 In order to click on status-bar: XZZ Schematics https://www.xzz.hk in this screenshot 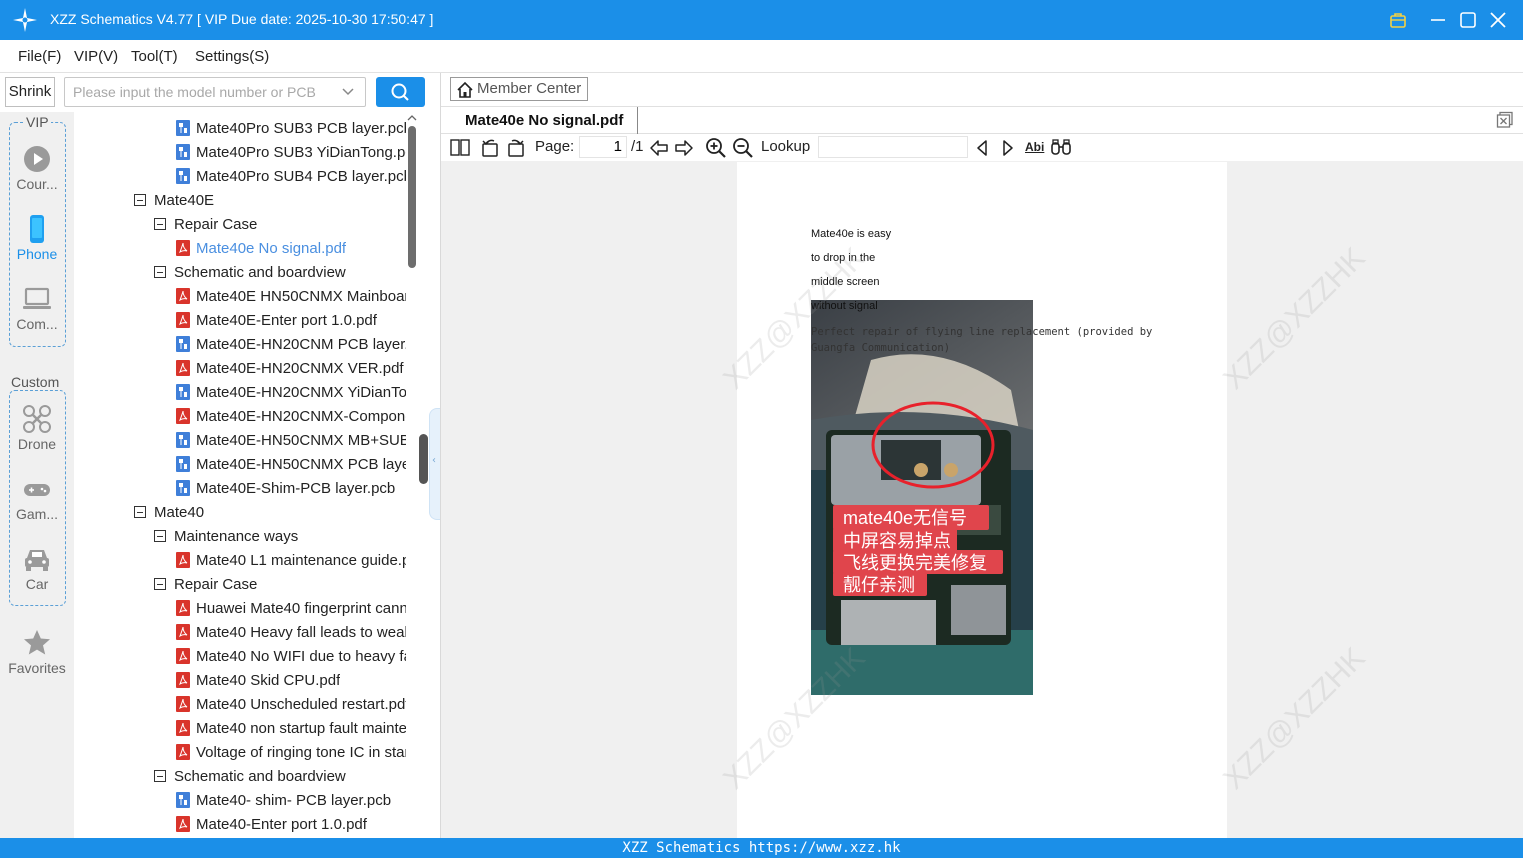, I will do `click(761, 848)`.